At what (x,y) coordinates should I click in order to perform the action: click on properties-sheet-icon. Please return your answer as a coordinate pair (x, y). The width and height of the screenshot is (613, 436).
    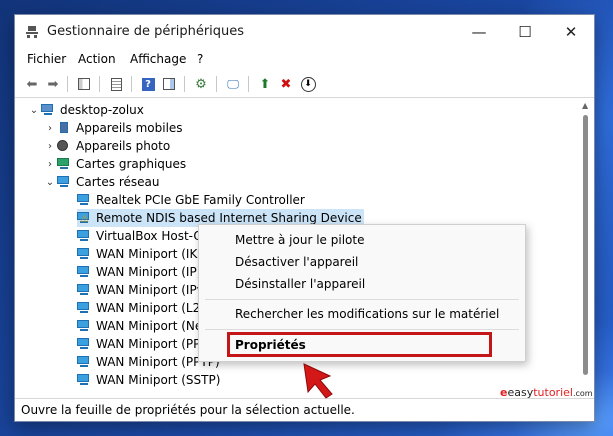
    Looking at the image, I should click on (116, 84).